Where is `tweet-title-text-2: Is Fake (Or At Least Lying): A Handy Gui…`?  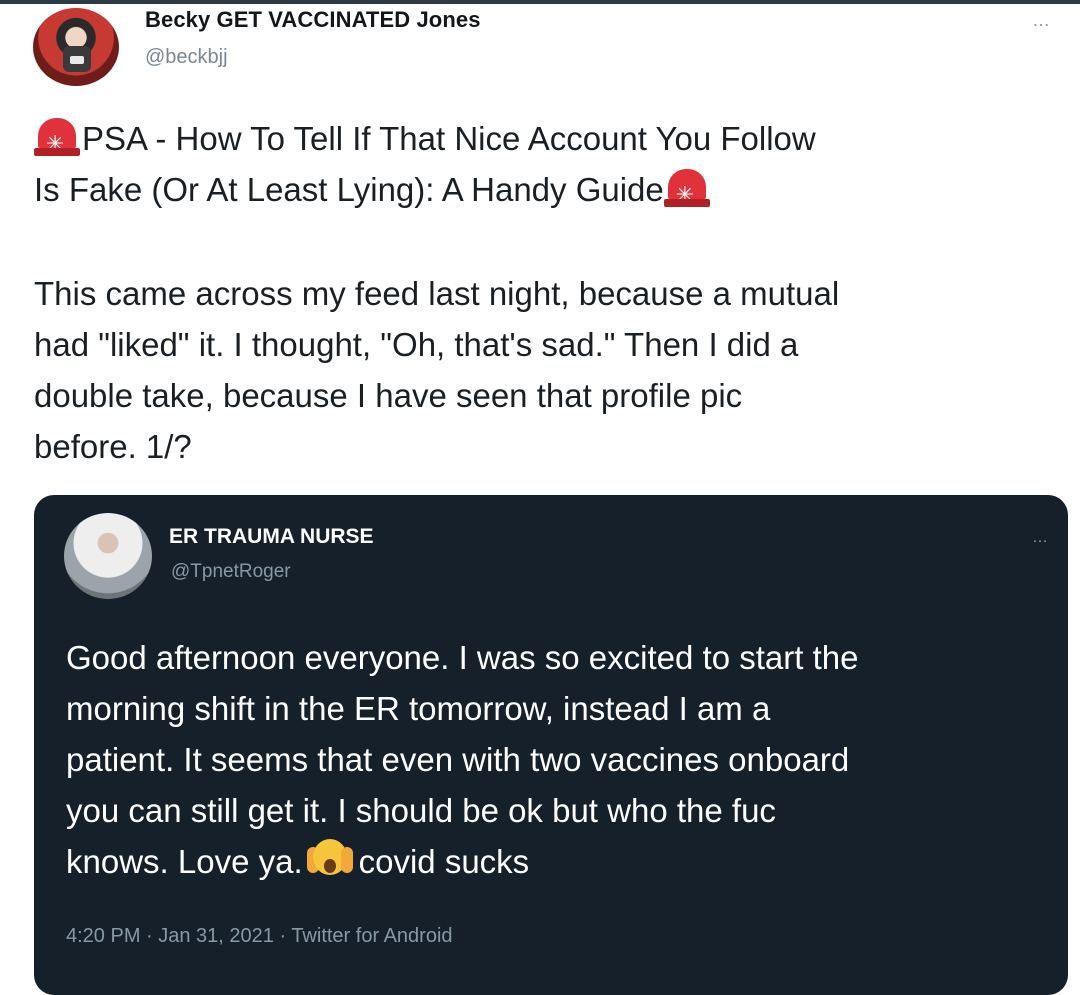 tweet-title-text-2: Is Fake (Or At Least Lying): A Handy Gui… is located at coordinates (349, 189).